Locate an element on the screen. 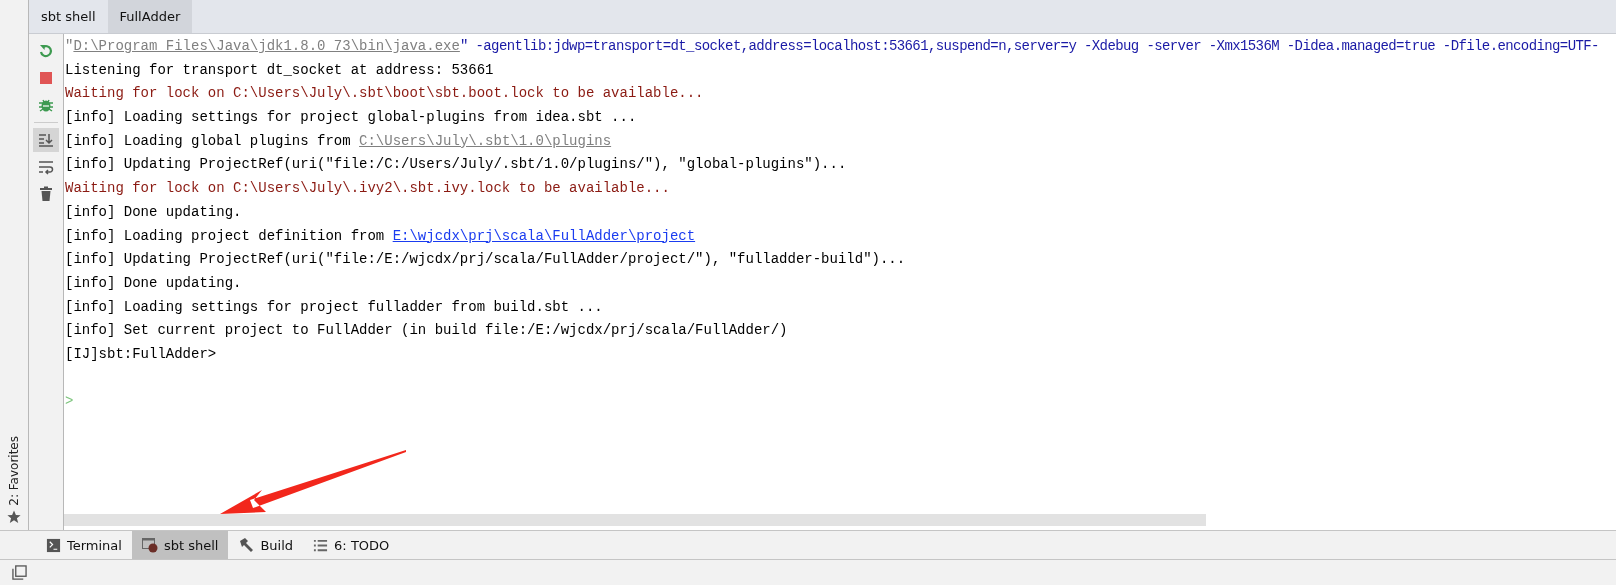 This screenshot has height=585, width=1616. horizontal-scrollbar is located at coordinates (635, 520).